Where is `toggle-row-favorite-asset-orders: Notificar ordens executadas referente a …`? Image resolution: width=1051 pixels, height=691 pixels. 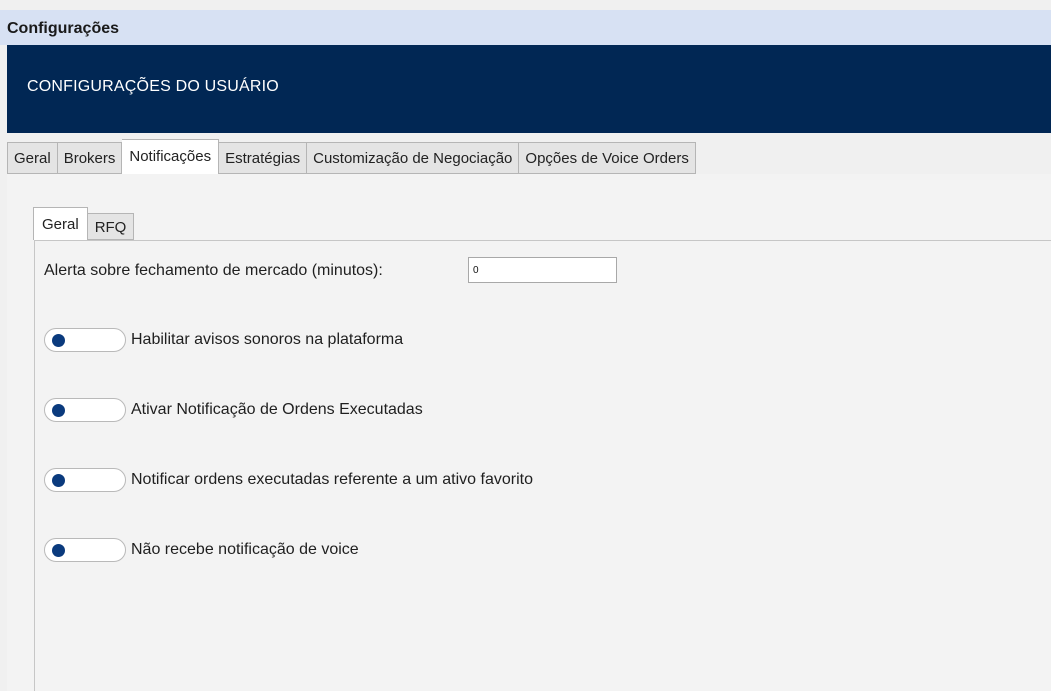
toggle-row-favorite-asset-orders: Notificar ordens executadas referente a … is located at coordinates (288, 480).